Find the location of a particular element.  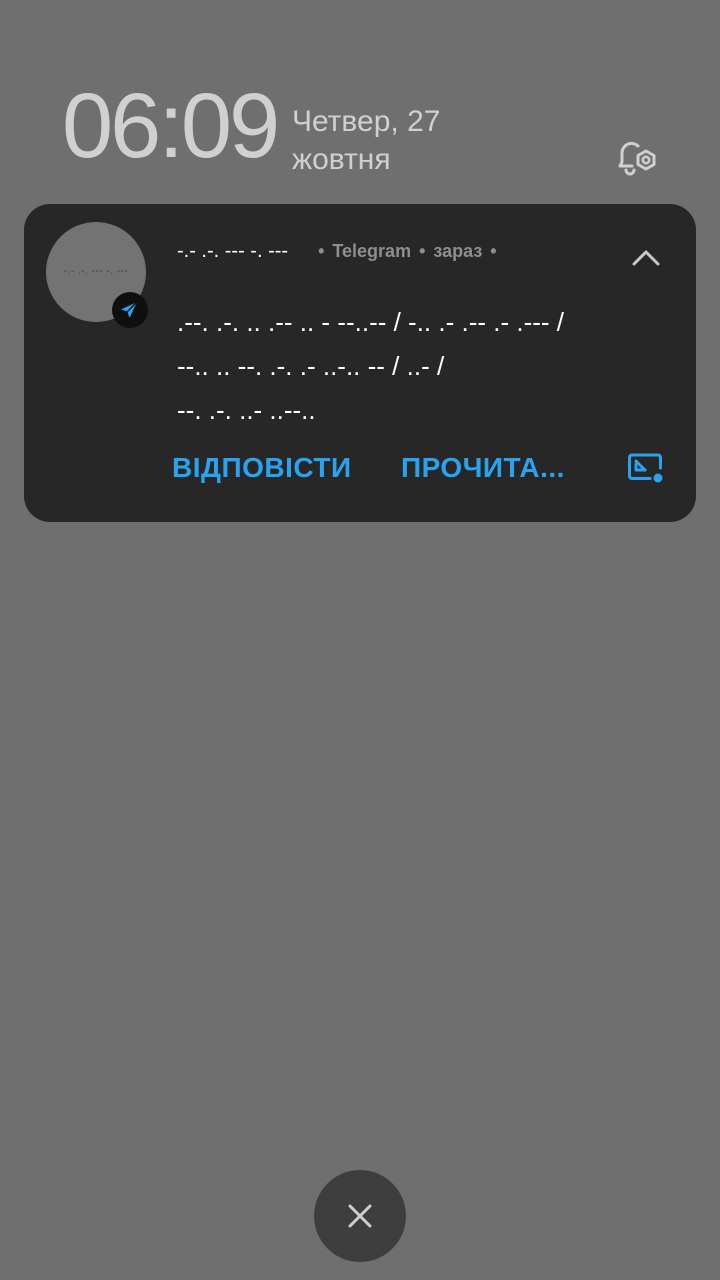

dismiss-button is located at coordinates (360, 1216).